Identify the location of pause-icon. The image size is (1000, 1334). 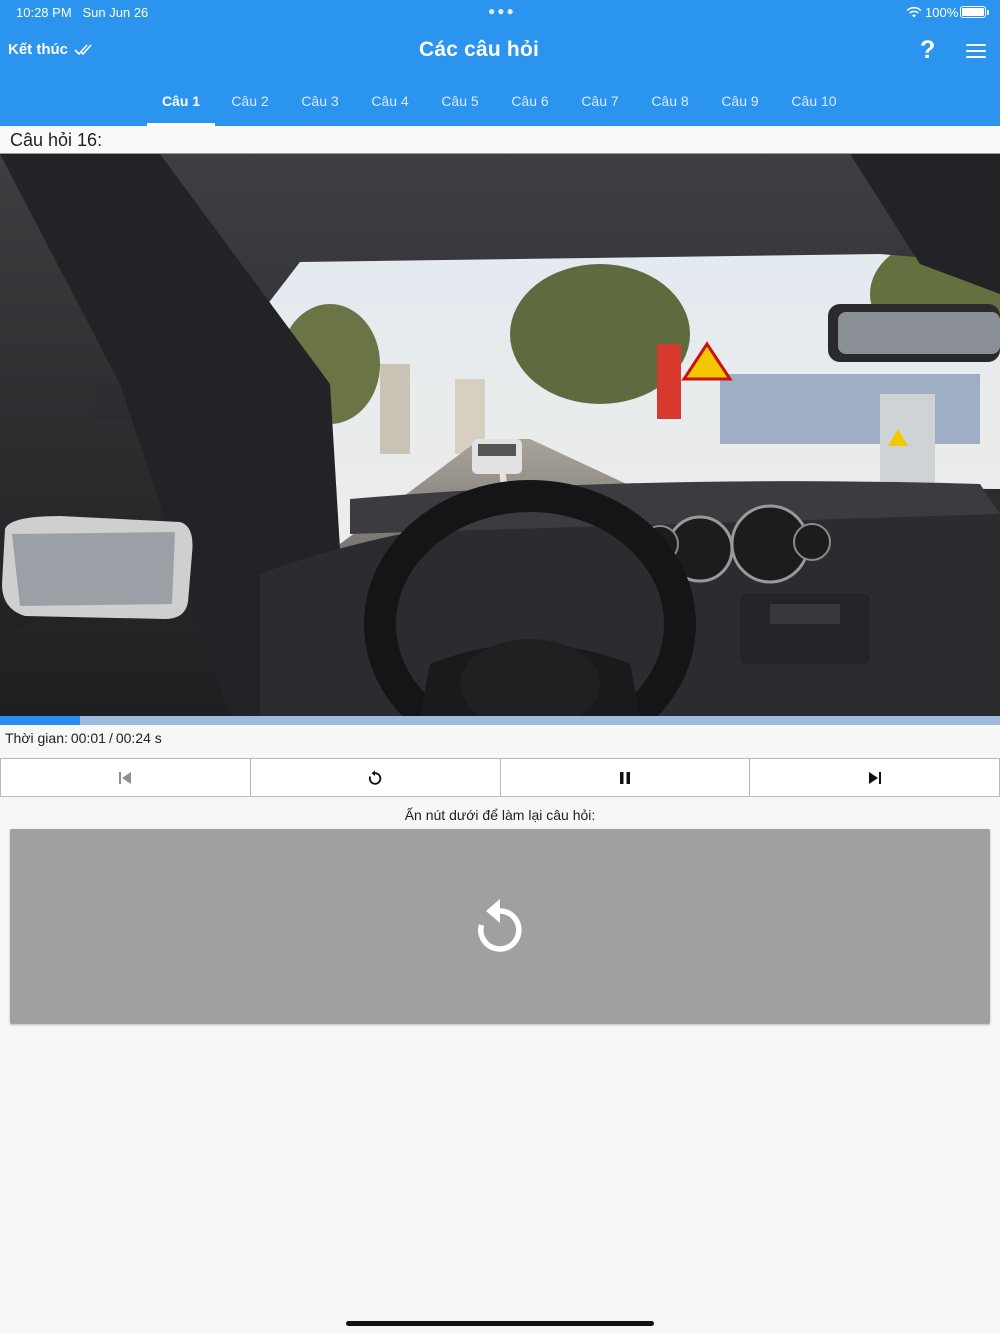
(624, 777).